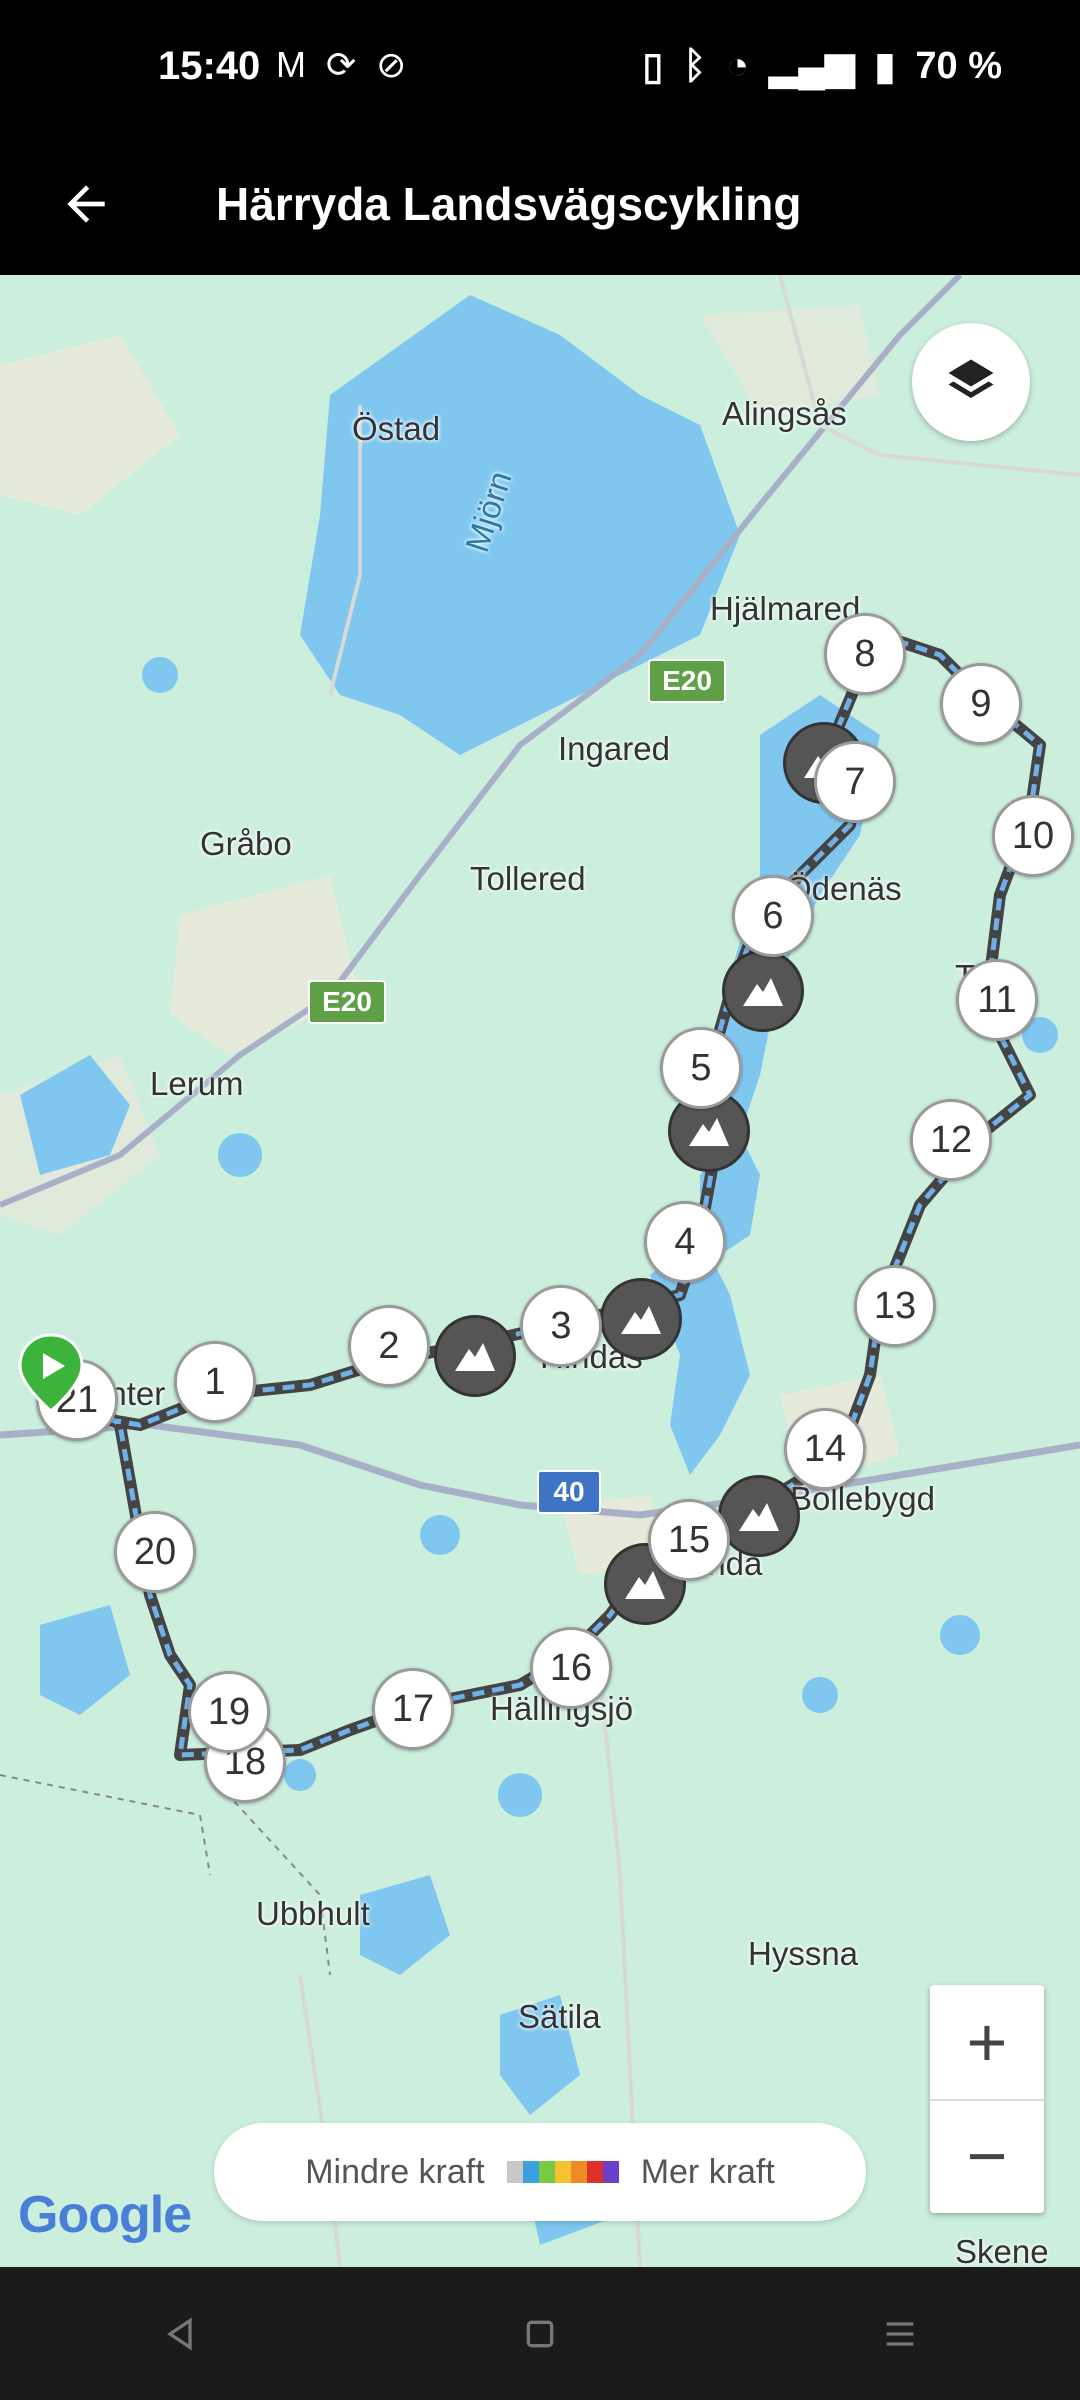 This screenshot has width=1080, height=2400. I want to click on app-header: Härryda Landsvägscykling, so click(540, 207).